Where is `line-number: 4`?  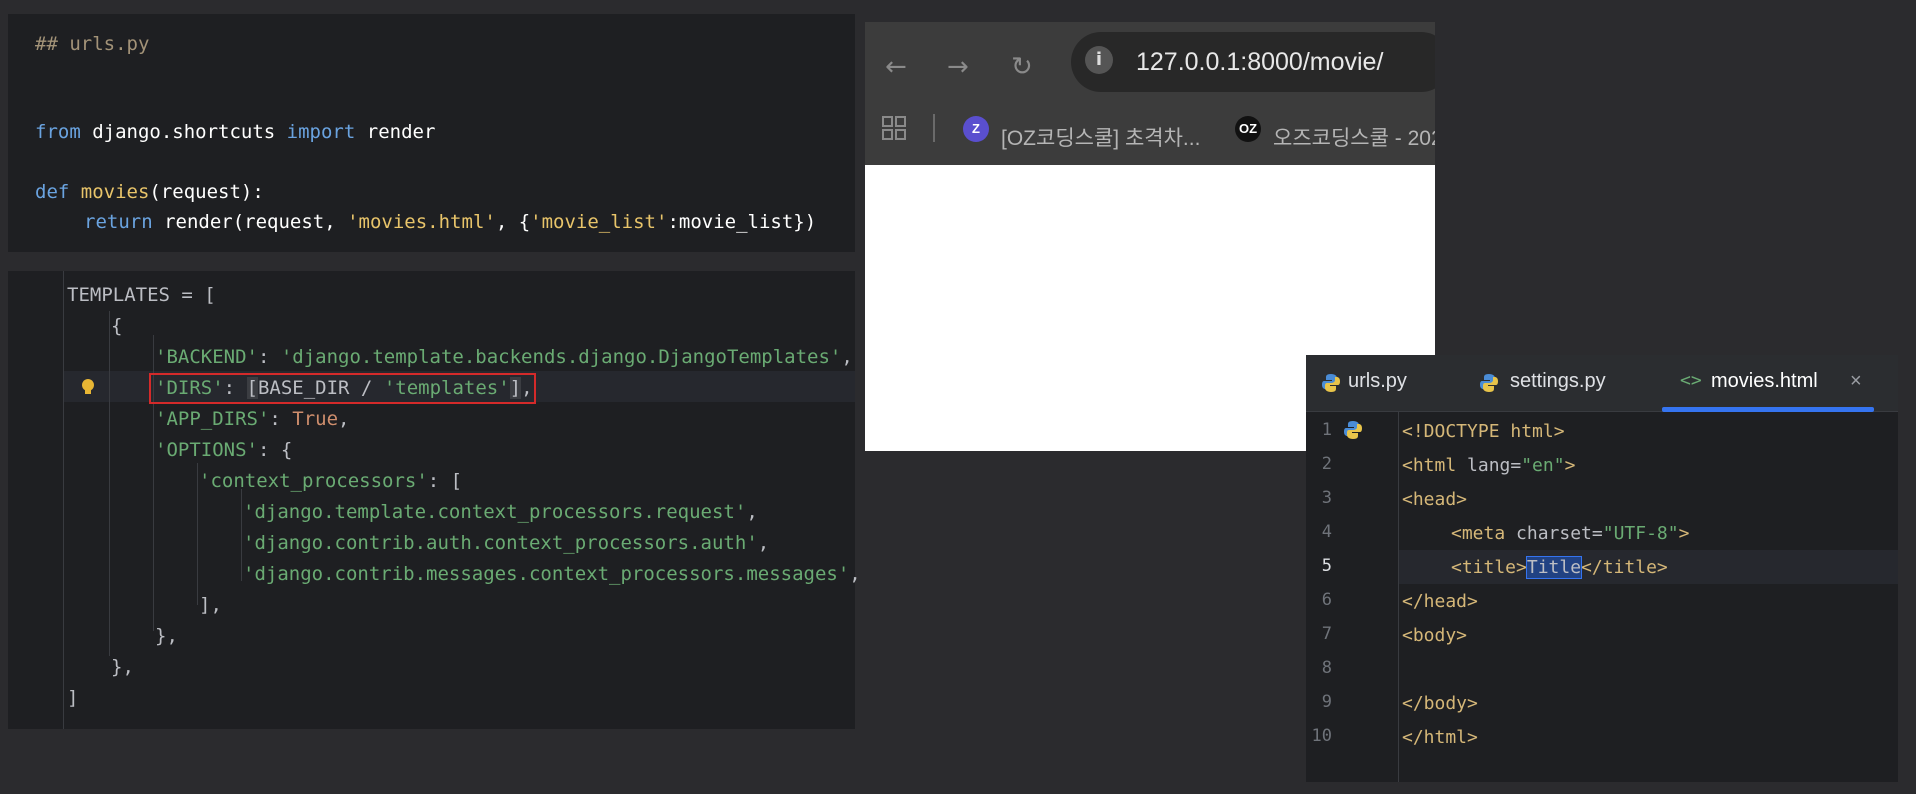 line-number: 4 is located at coordinates (1326, 532).